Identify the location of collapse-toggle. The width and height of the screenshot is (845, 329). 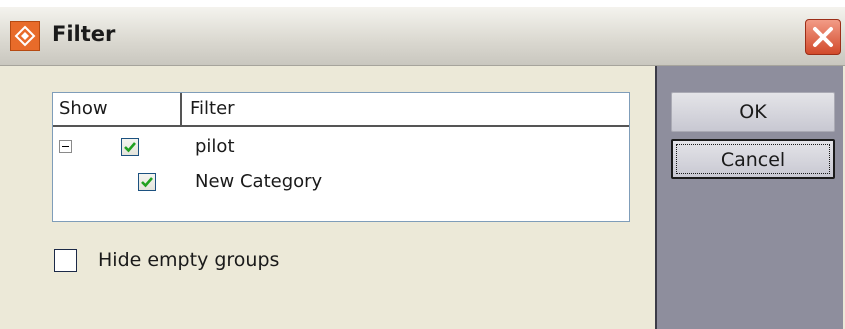
(65, 146).